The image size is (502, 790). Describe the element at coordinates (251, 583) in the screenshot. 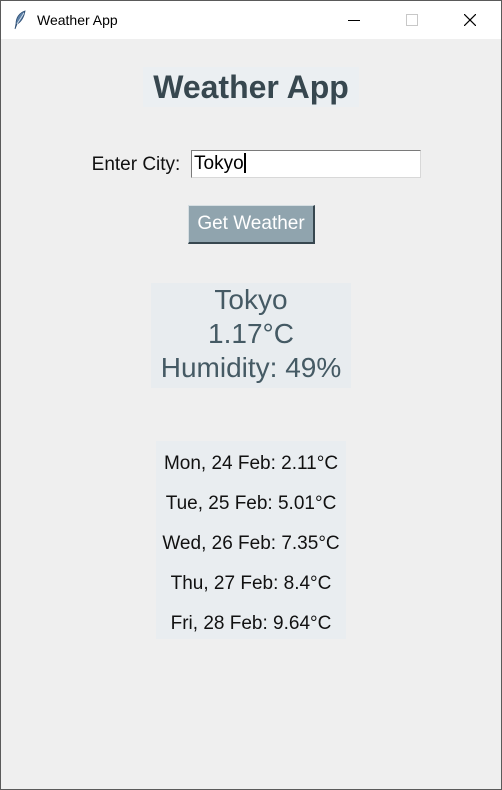

I see `forecast-item: Thu, 27 Feb: 8.4°C` at that location.